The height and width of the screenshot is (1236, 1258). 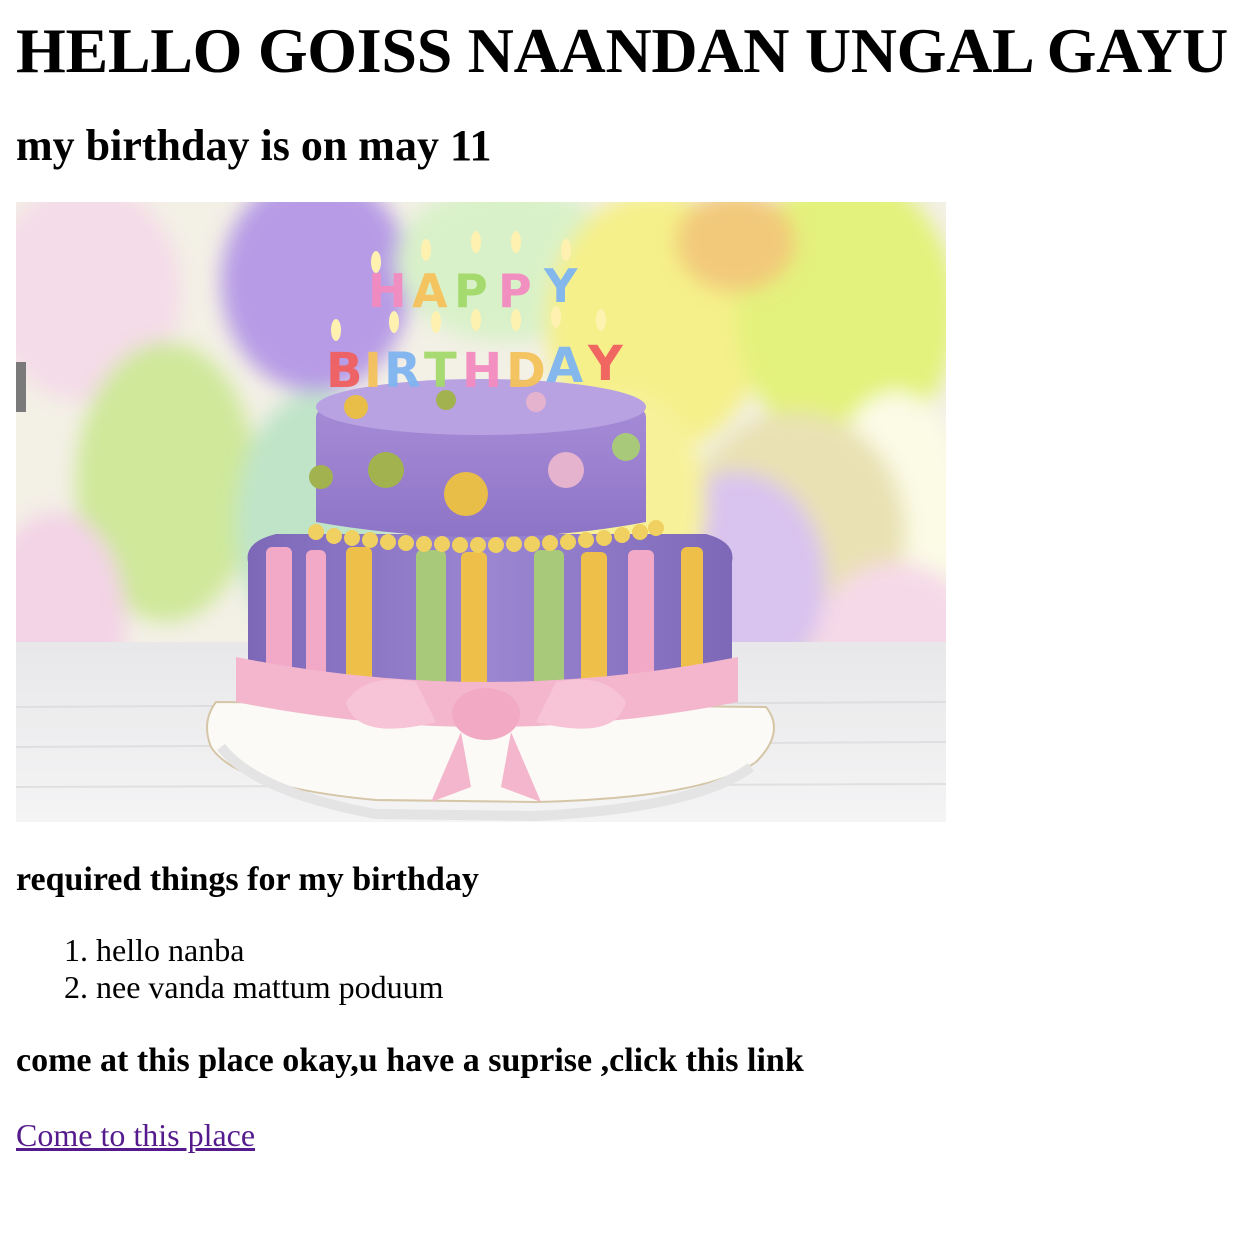 I want to click on birthday-date-heading: my birthday is on may 11, so click(x=254, y=145).